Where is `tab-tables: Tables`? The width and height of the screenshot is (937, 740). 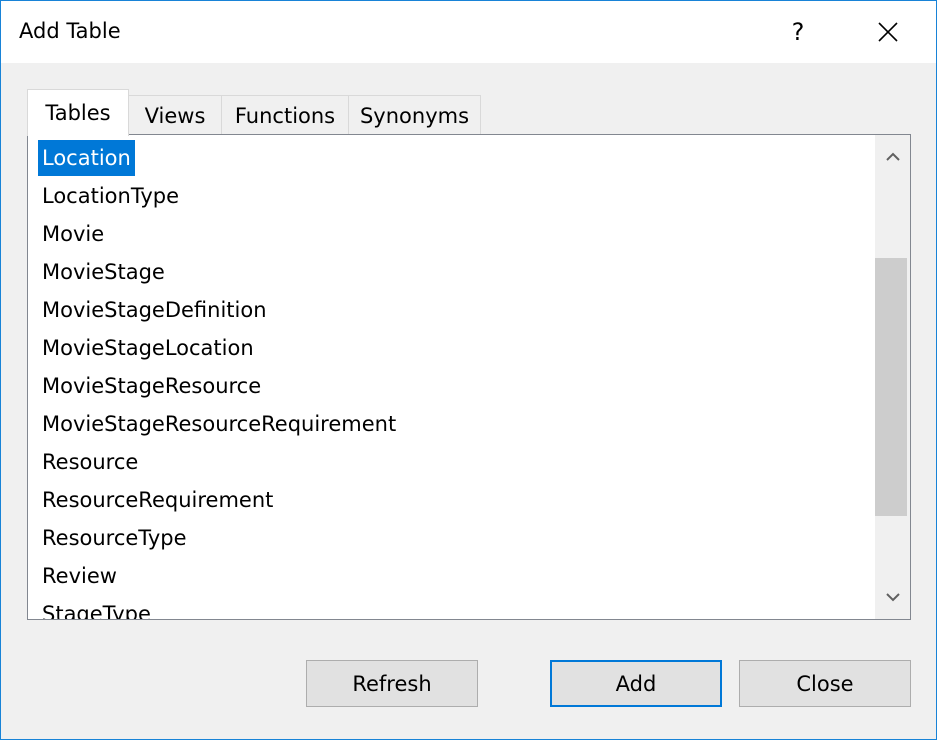 tab-tables: Tables is located at coordinates (78, 112).